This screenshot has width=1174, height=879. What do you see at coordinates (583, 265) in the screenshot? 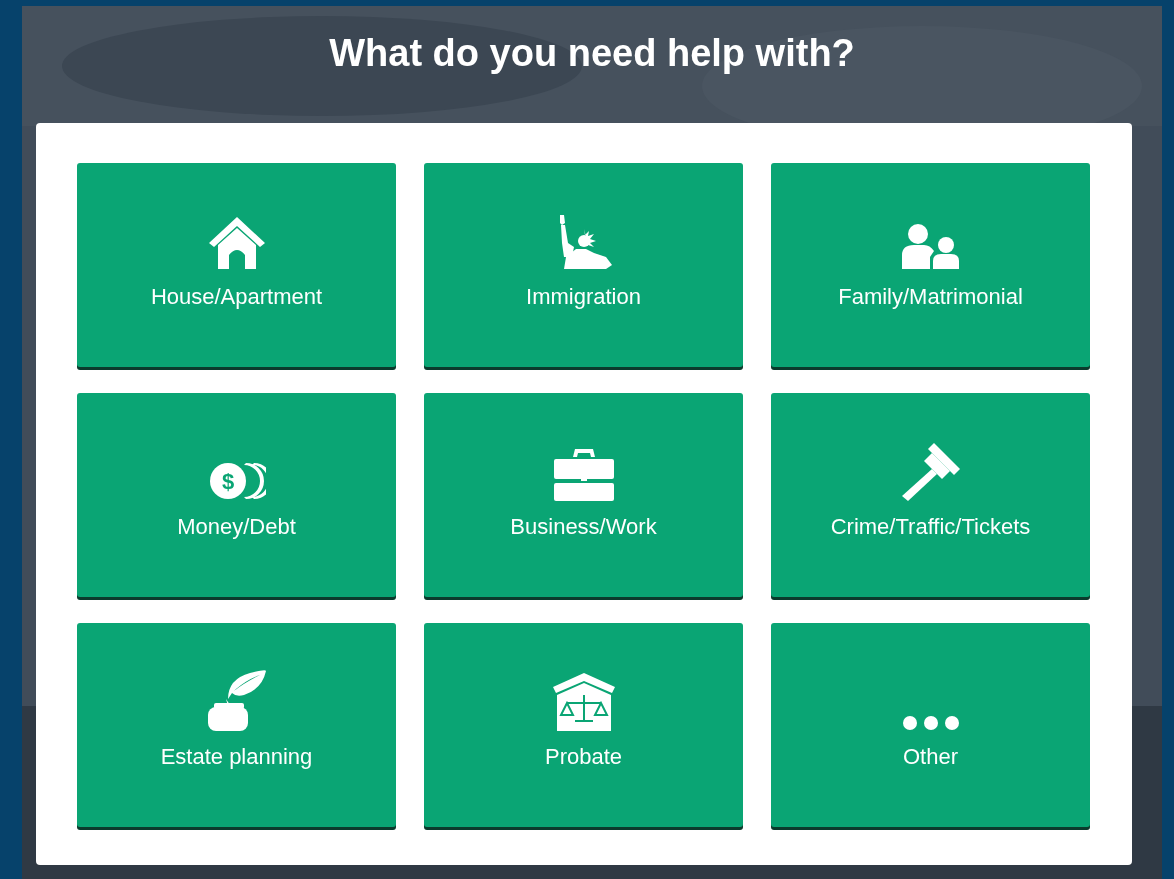
I see `category-tile: Immigration` at bounding box center [583, 265].